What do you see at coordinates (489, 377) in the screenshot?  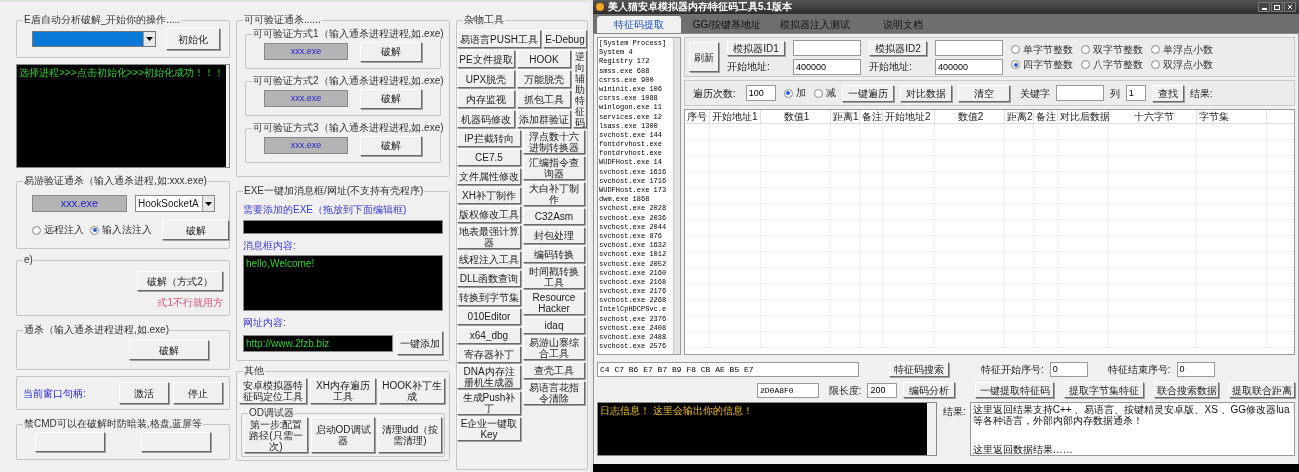 I see `tool-button: DNA内存注册机生成器` at bounding box center [489, 377].